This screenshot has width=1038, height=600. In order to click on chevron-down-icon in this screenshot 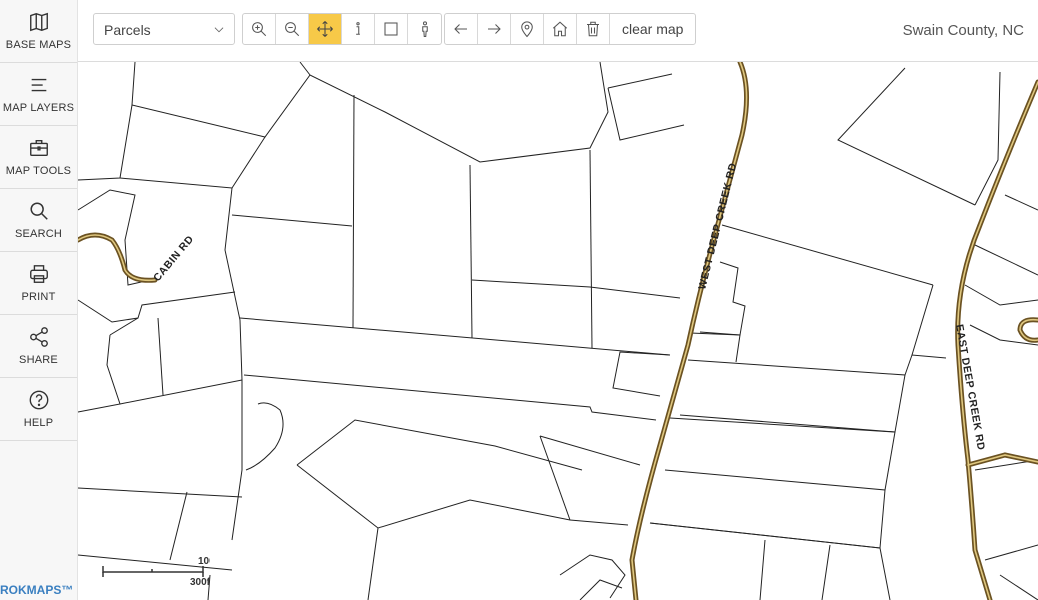, I will do `click(219, 30)`.